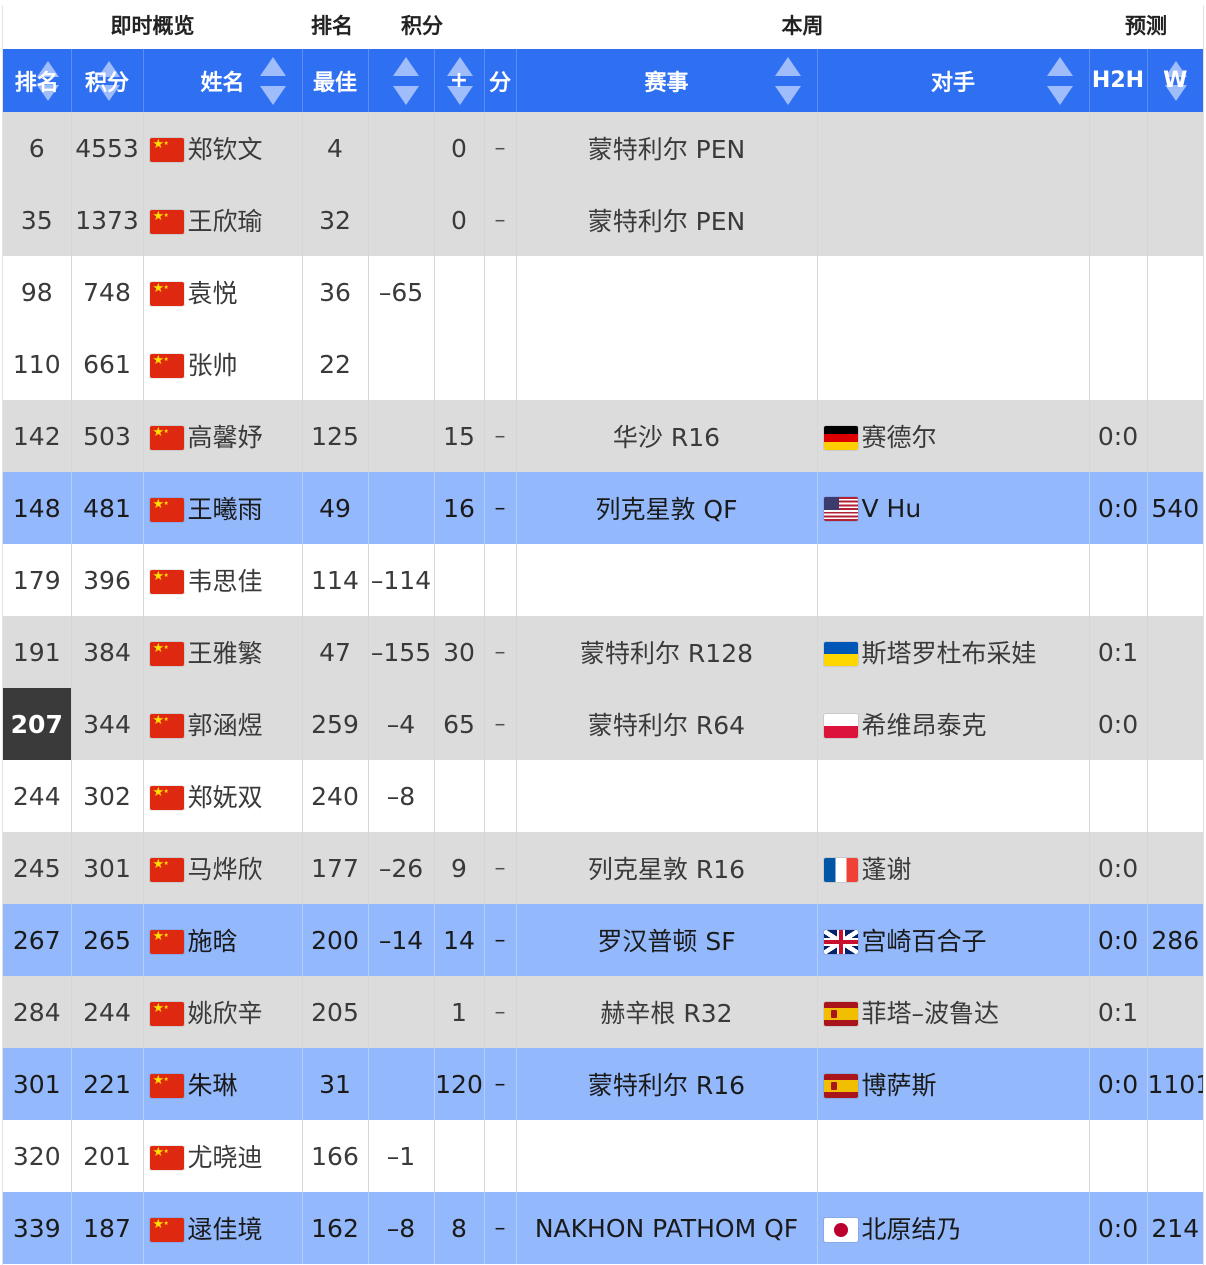  I want to click on player-name: 逯佳境, so click(225, 1229).